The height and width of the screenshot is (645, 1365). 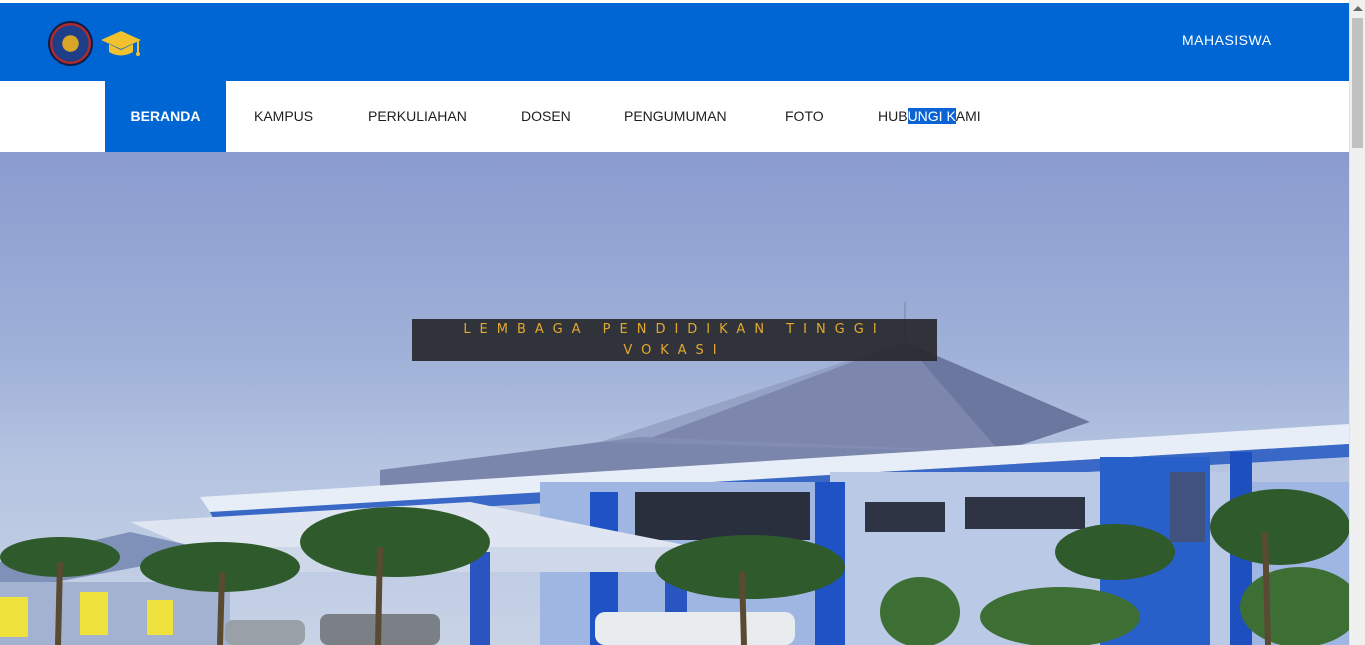 What do you see at coordinates (968, 116) in the screenshot?
I see `nav-hubungi-post: AMI` at bounding box center [968, 116].